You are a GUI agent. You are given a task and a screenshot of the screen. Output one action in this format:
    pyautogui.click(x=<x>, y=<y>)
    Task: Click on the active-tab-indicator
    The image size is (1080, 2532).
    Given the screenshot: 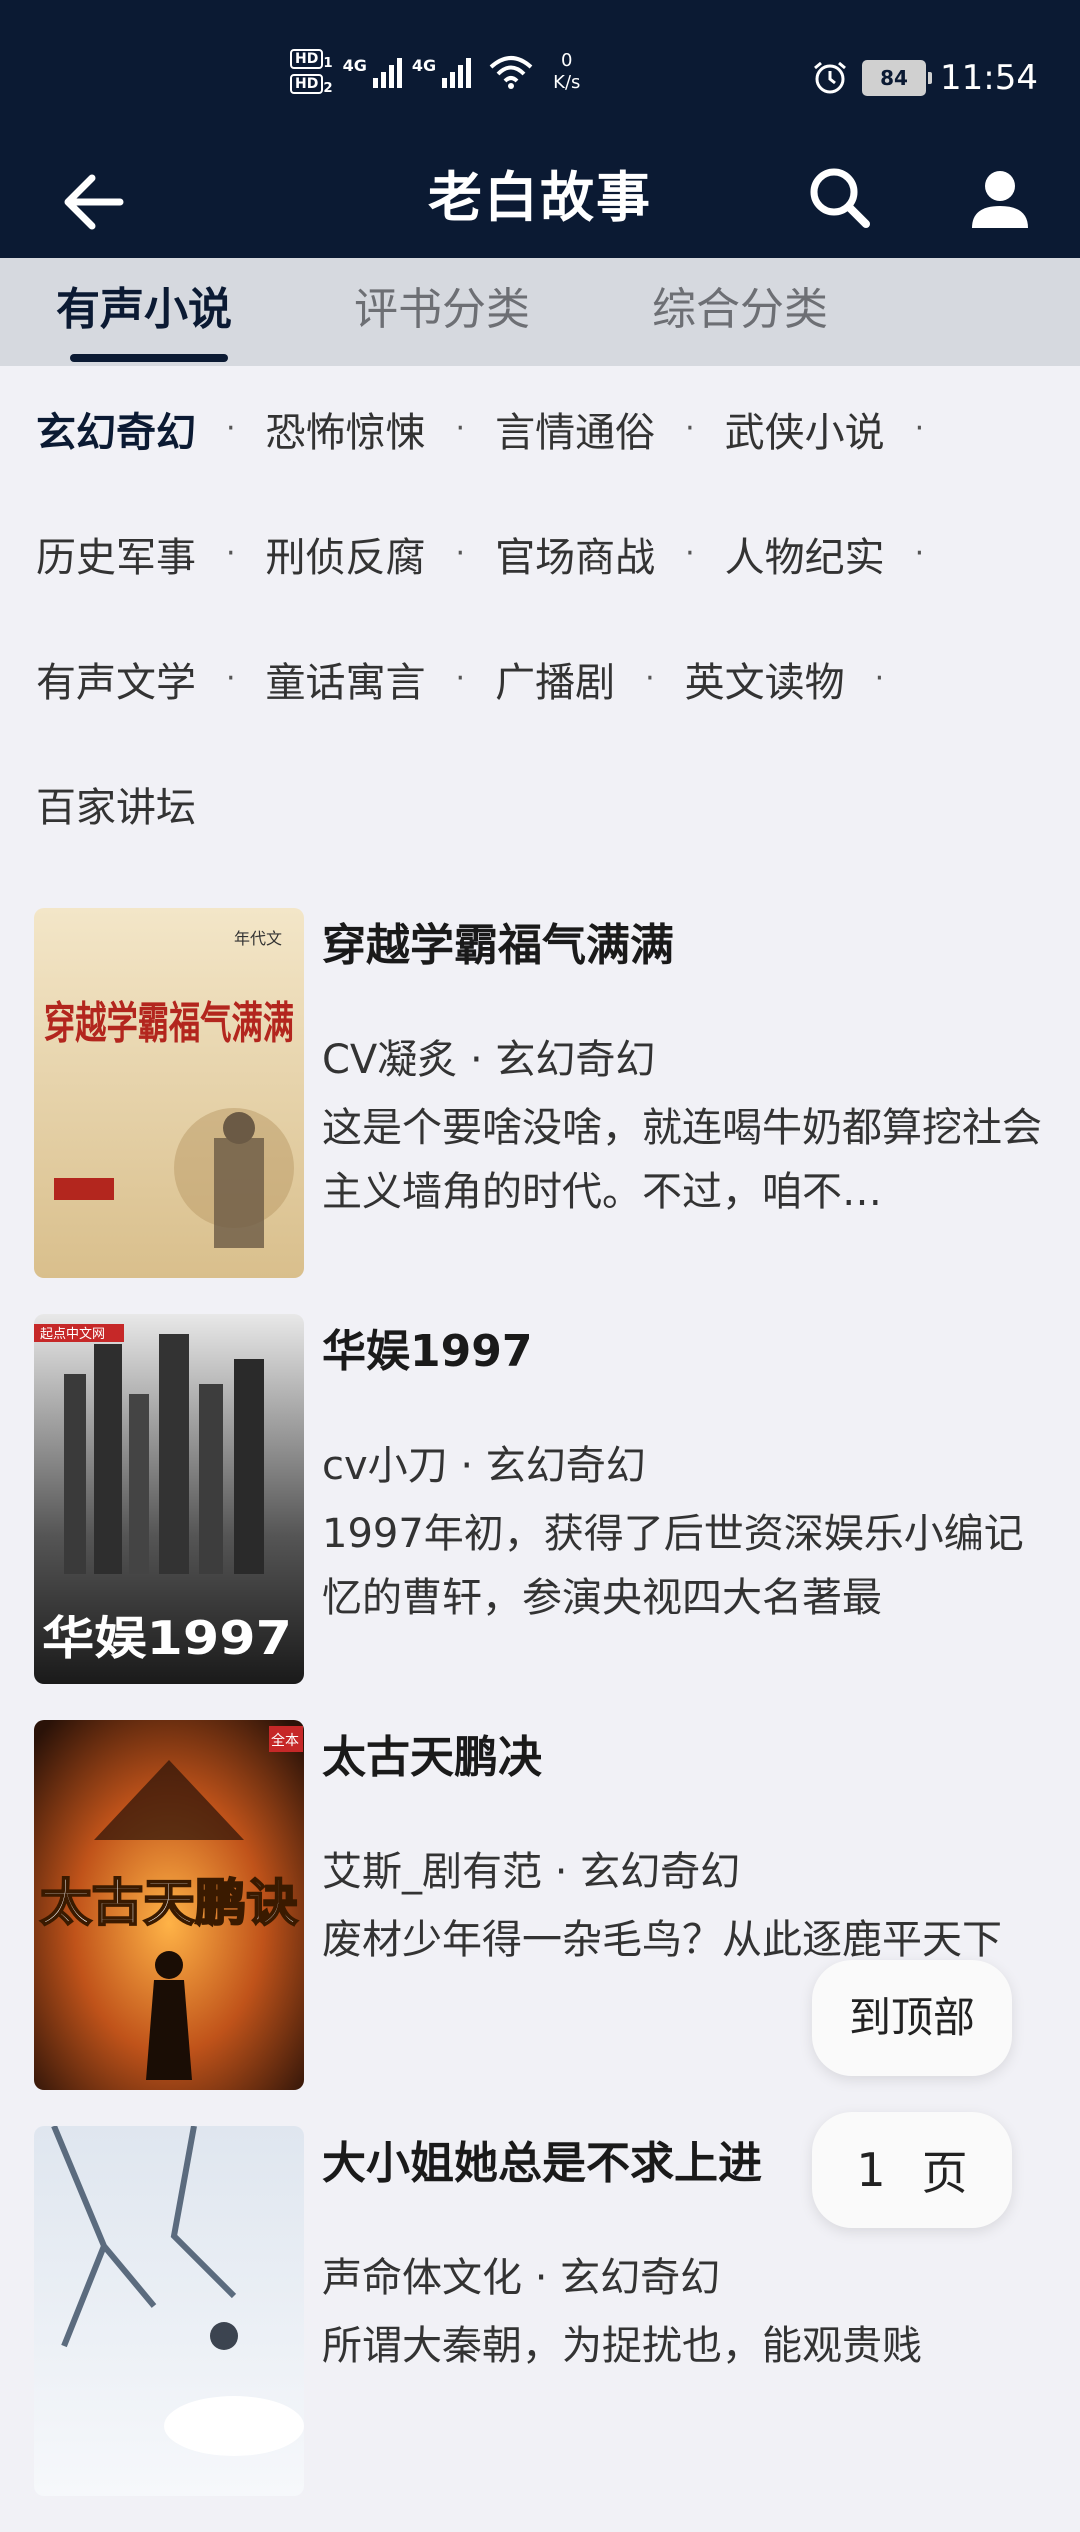 What is the action you would take?
    pyautogui.click(x=149, y=358)
    